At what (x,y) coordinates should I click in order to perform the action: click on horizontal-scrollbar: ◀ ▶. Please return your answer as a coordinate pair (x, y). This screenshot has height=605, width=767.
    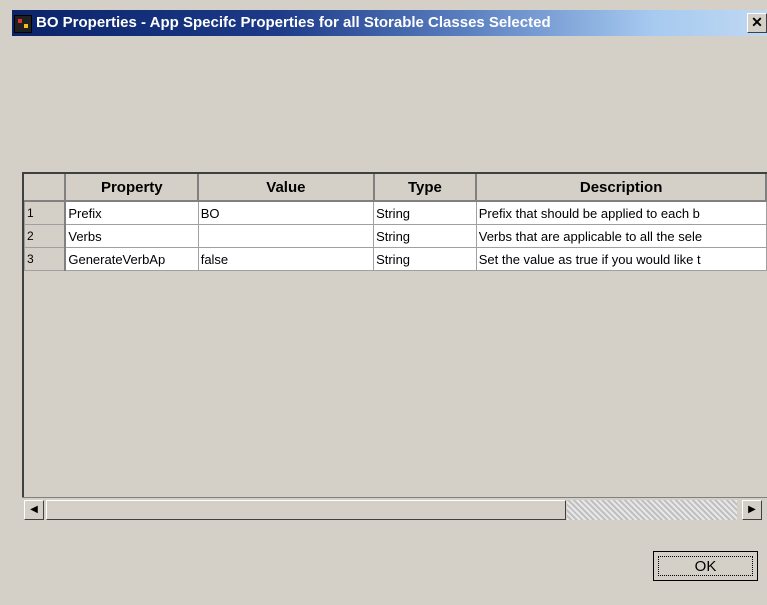
    Looking at the image, I should click on (394, 509).